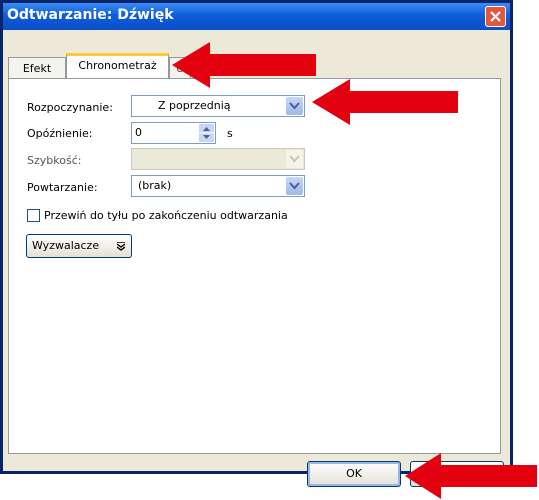  I want to click on repeat-value: (brak), so click(155, 185).